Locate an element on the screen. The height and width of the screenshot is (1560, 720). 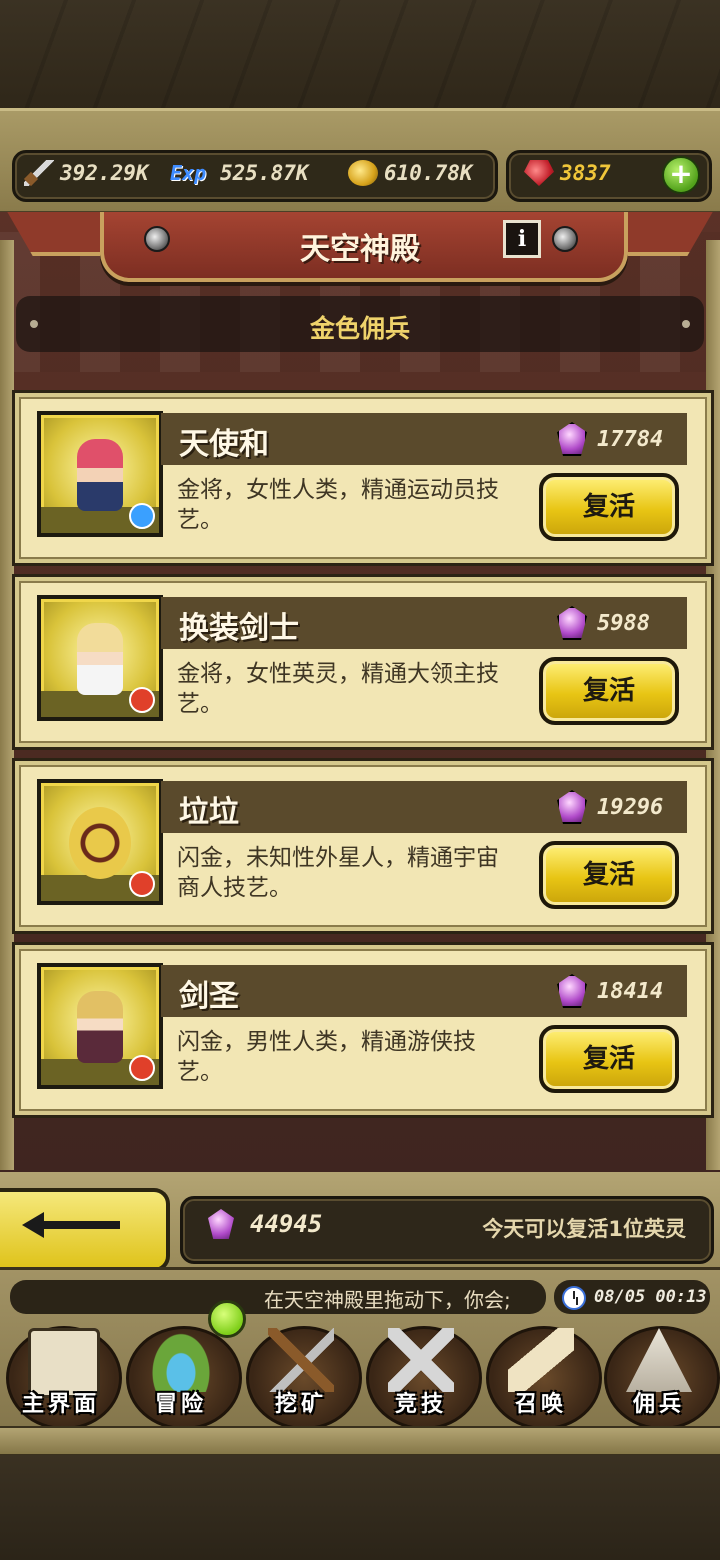
hero-card: 垃垃 19296 闪金，未知性外星人，精通宇宙商人技艺。 复活 is located at coordinates (363, 846).